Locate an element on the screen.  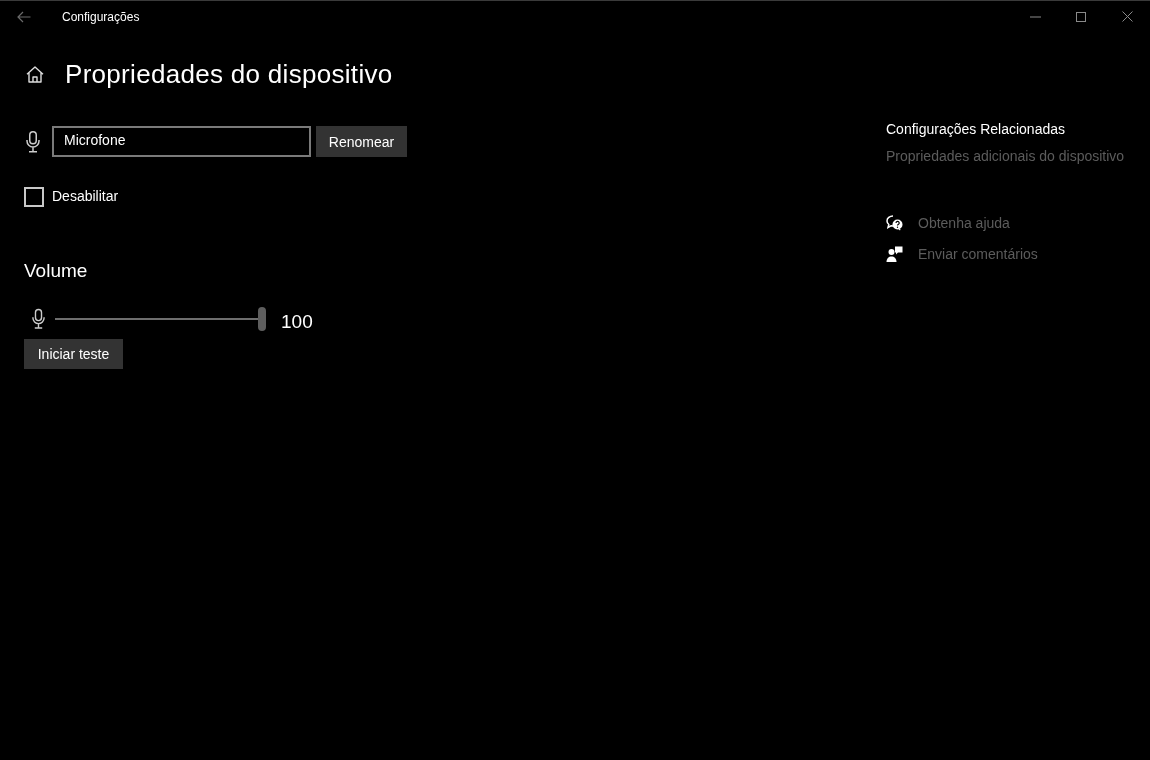
close-icon is located at coordinates (1127, 16).